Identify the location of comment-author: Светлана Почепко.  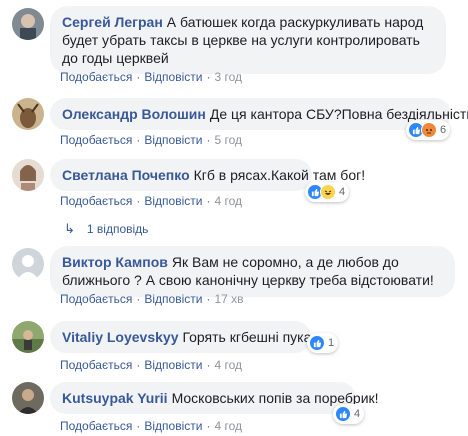
(126, 175).